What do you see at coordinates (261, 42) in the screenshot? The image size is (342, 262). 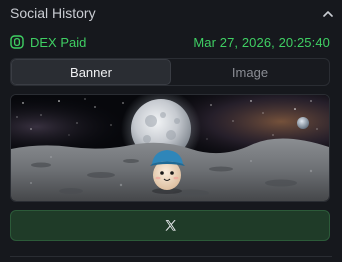 I see `dex-paid-timestamp: Mar 27, 2026, 20:25:40` at bounding box center [261, 42].